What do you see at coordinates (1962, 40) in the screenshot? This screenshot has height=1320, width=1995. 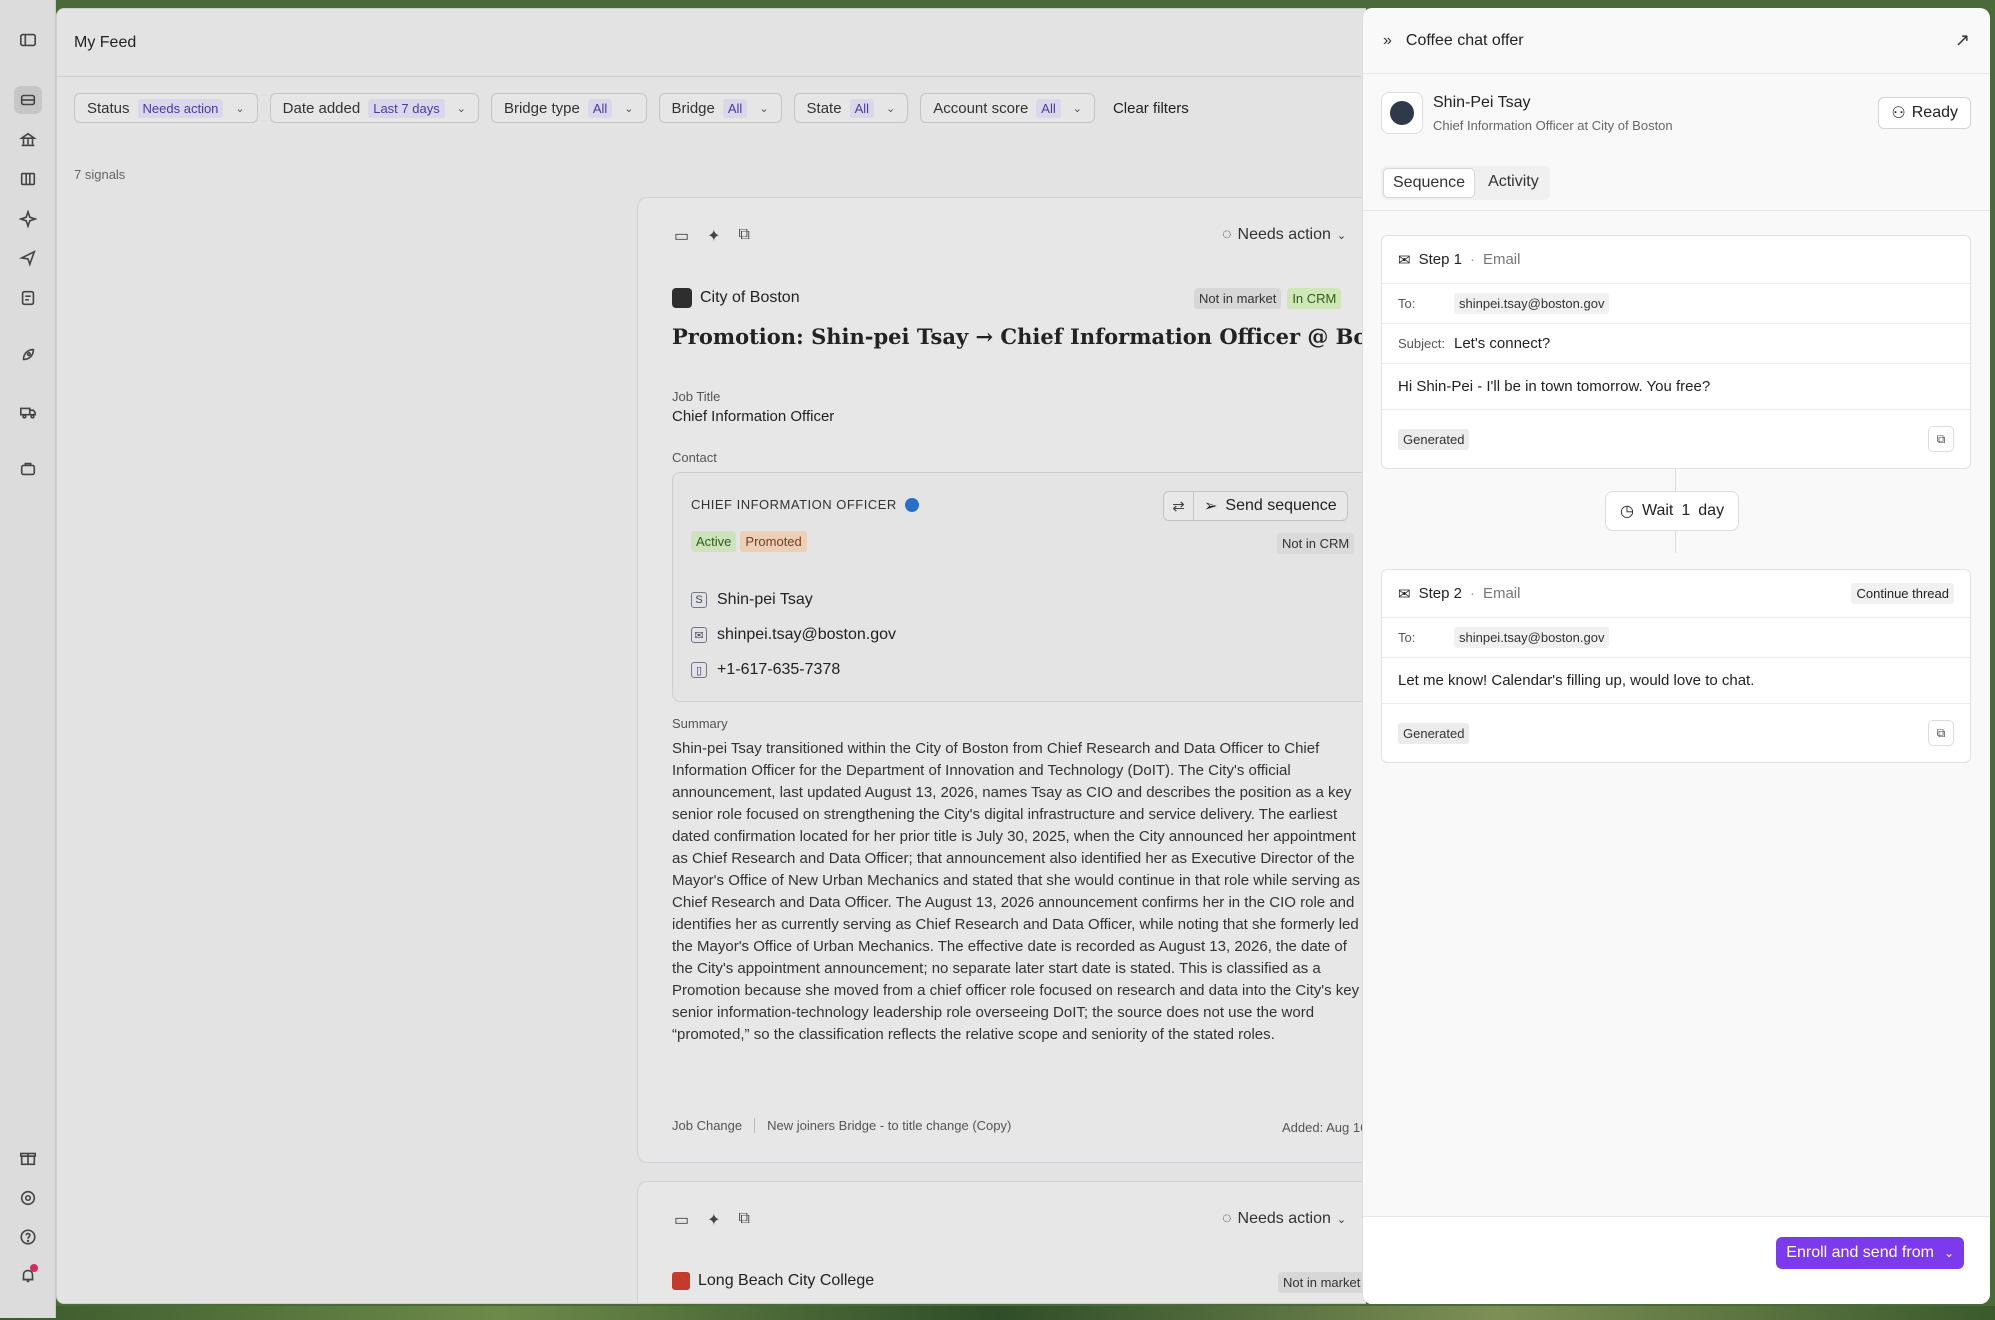 I see `expand-icon: ↗` at bounding box center [1962, 40].